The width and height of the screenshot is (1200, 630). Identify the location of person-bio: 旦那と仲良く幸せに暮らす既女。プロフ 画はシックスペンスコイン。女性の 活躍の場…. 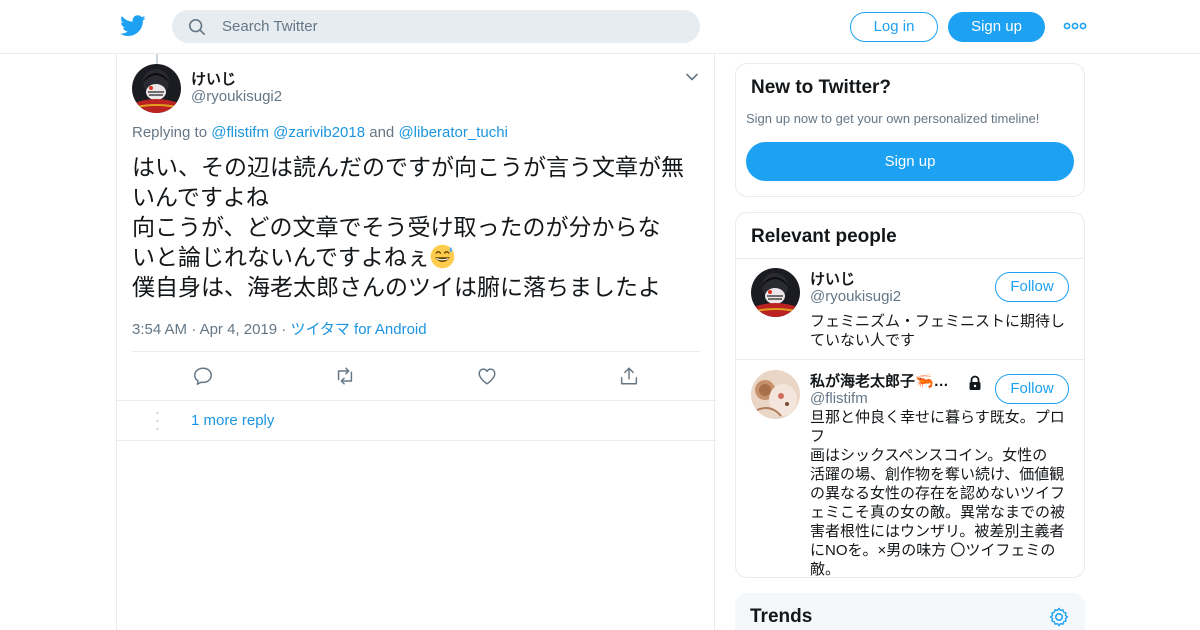
(941, 493).